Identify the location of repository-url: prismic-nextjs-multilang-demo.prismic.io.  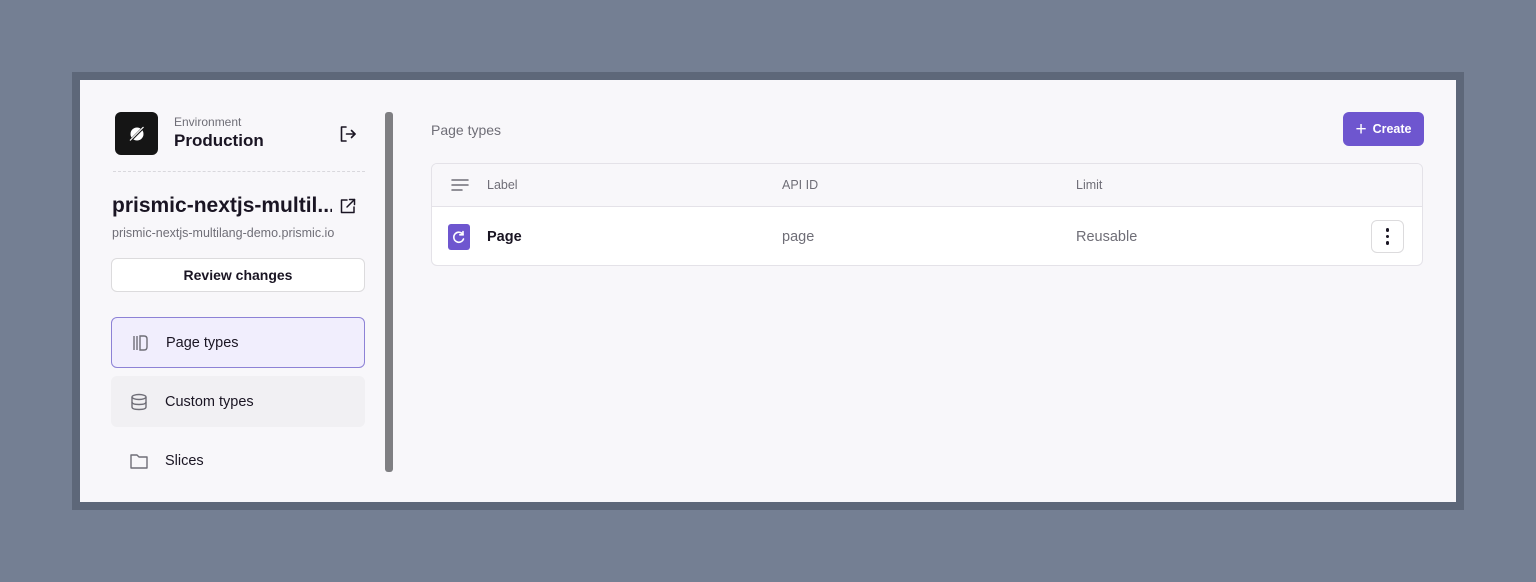
(223, 233).